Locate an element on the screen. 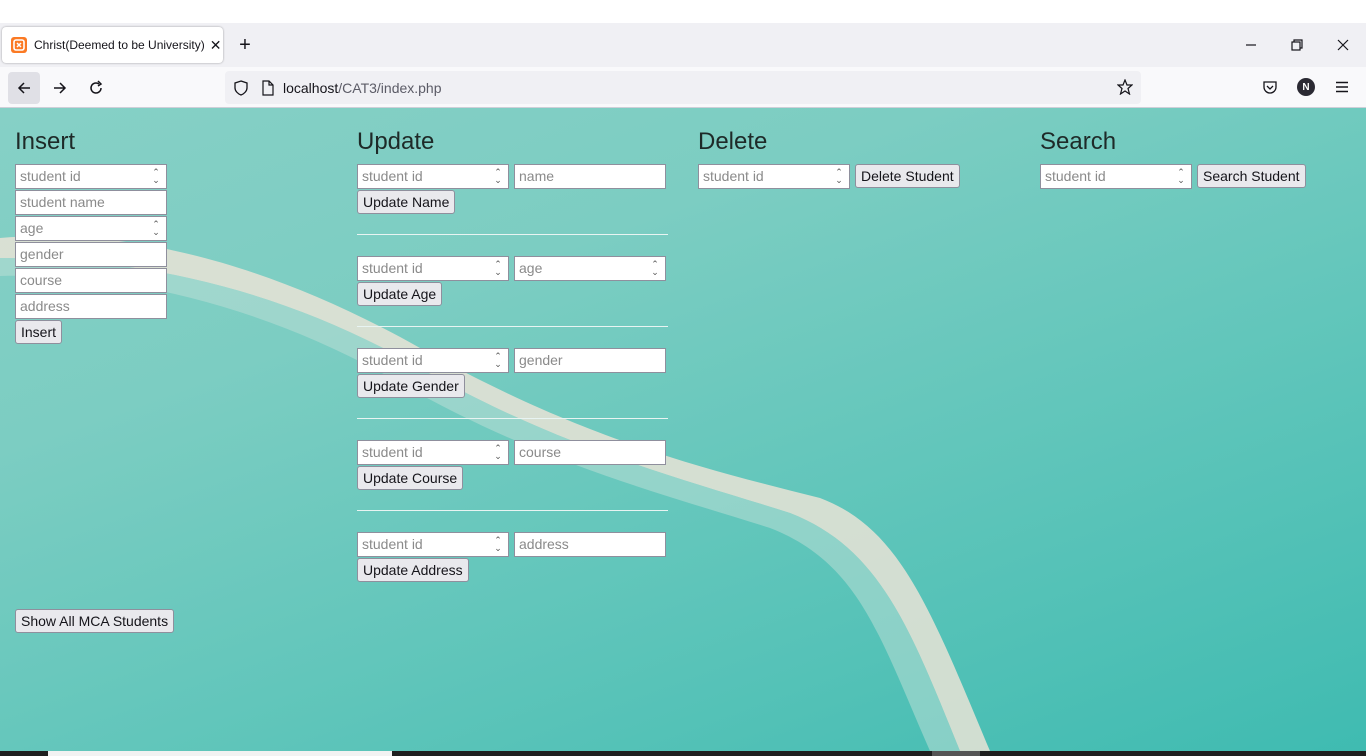 This screenshot has width=1366, height=756. update-course-input: course is located at coordinates (590, 452).